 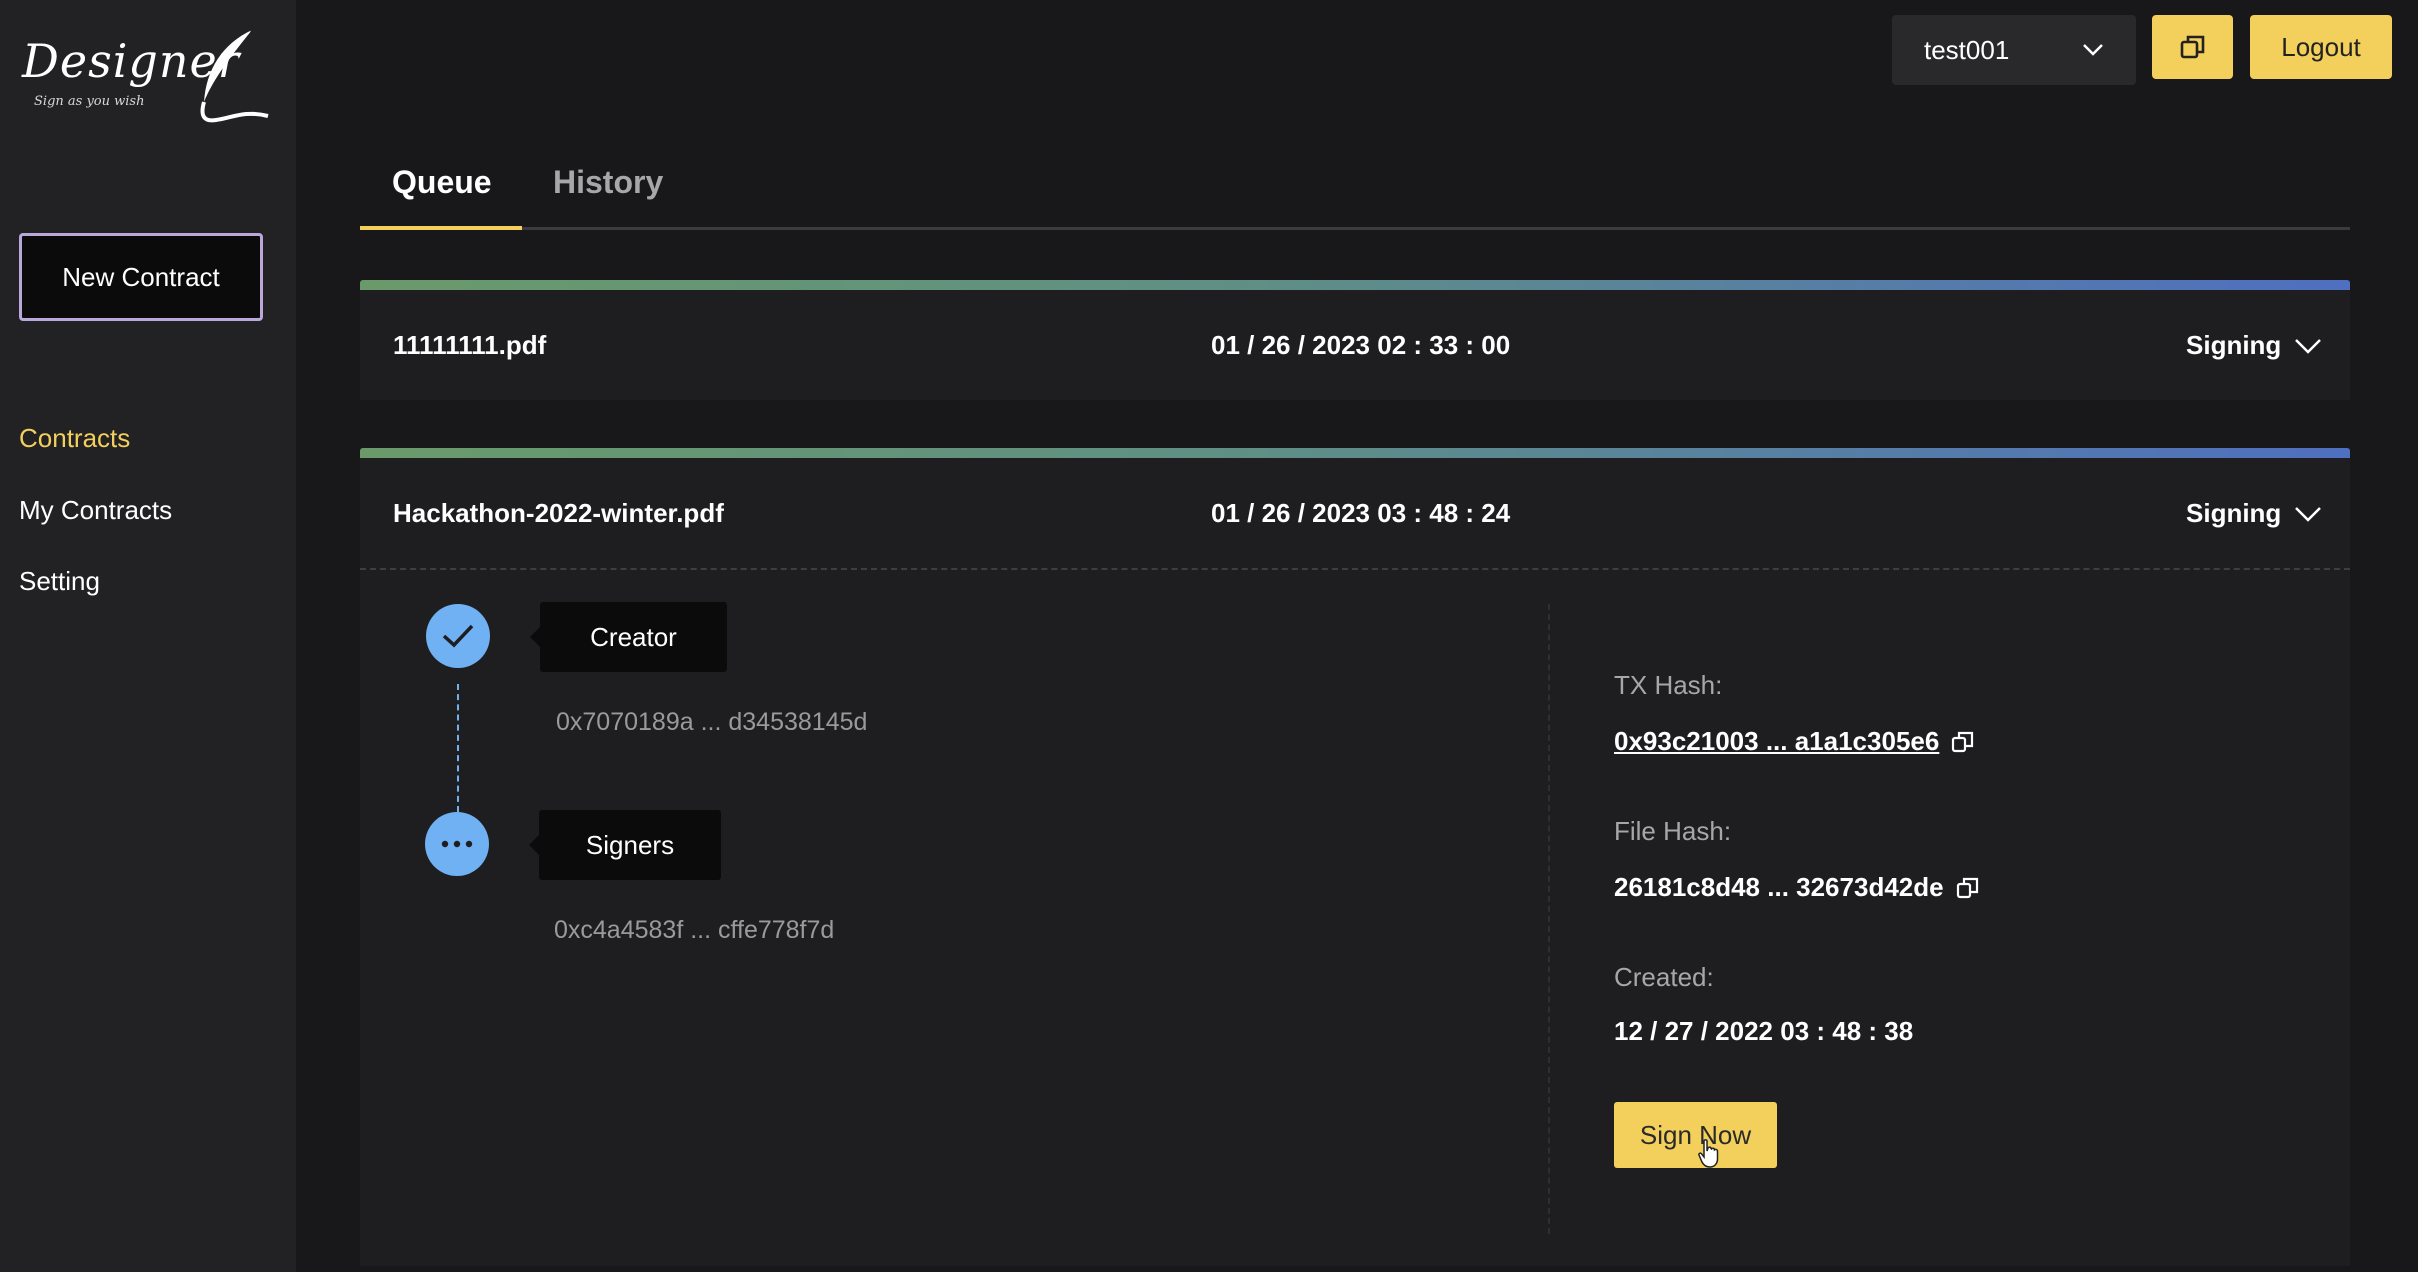 What do you see at coordinates (1361, 345) in the screenshot?
I see `file-date: 01 / 26 / 2023 02 : 33 : 00` at bounding box center [1361, 345].